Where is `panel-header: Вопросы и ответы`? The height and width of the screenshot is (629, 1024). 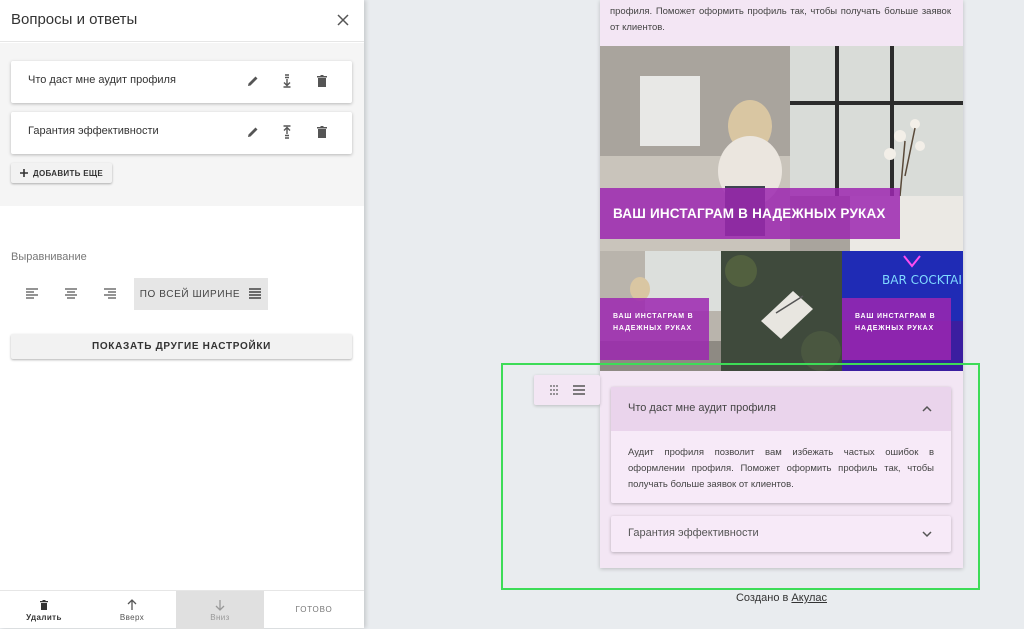
panel-header: Вопросы и ответы is located at coordinates (182, 21).